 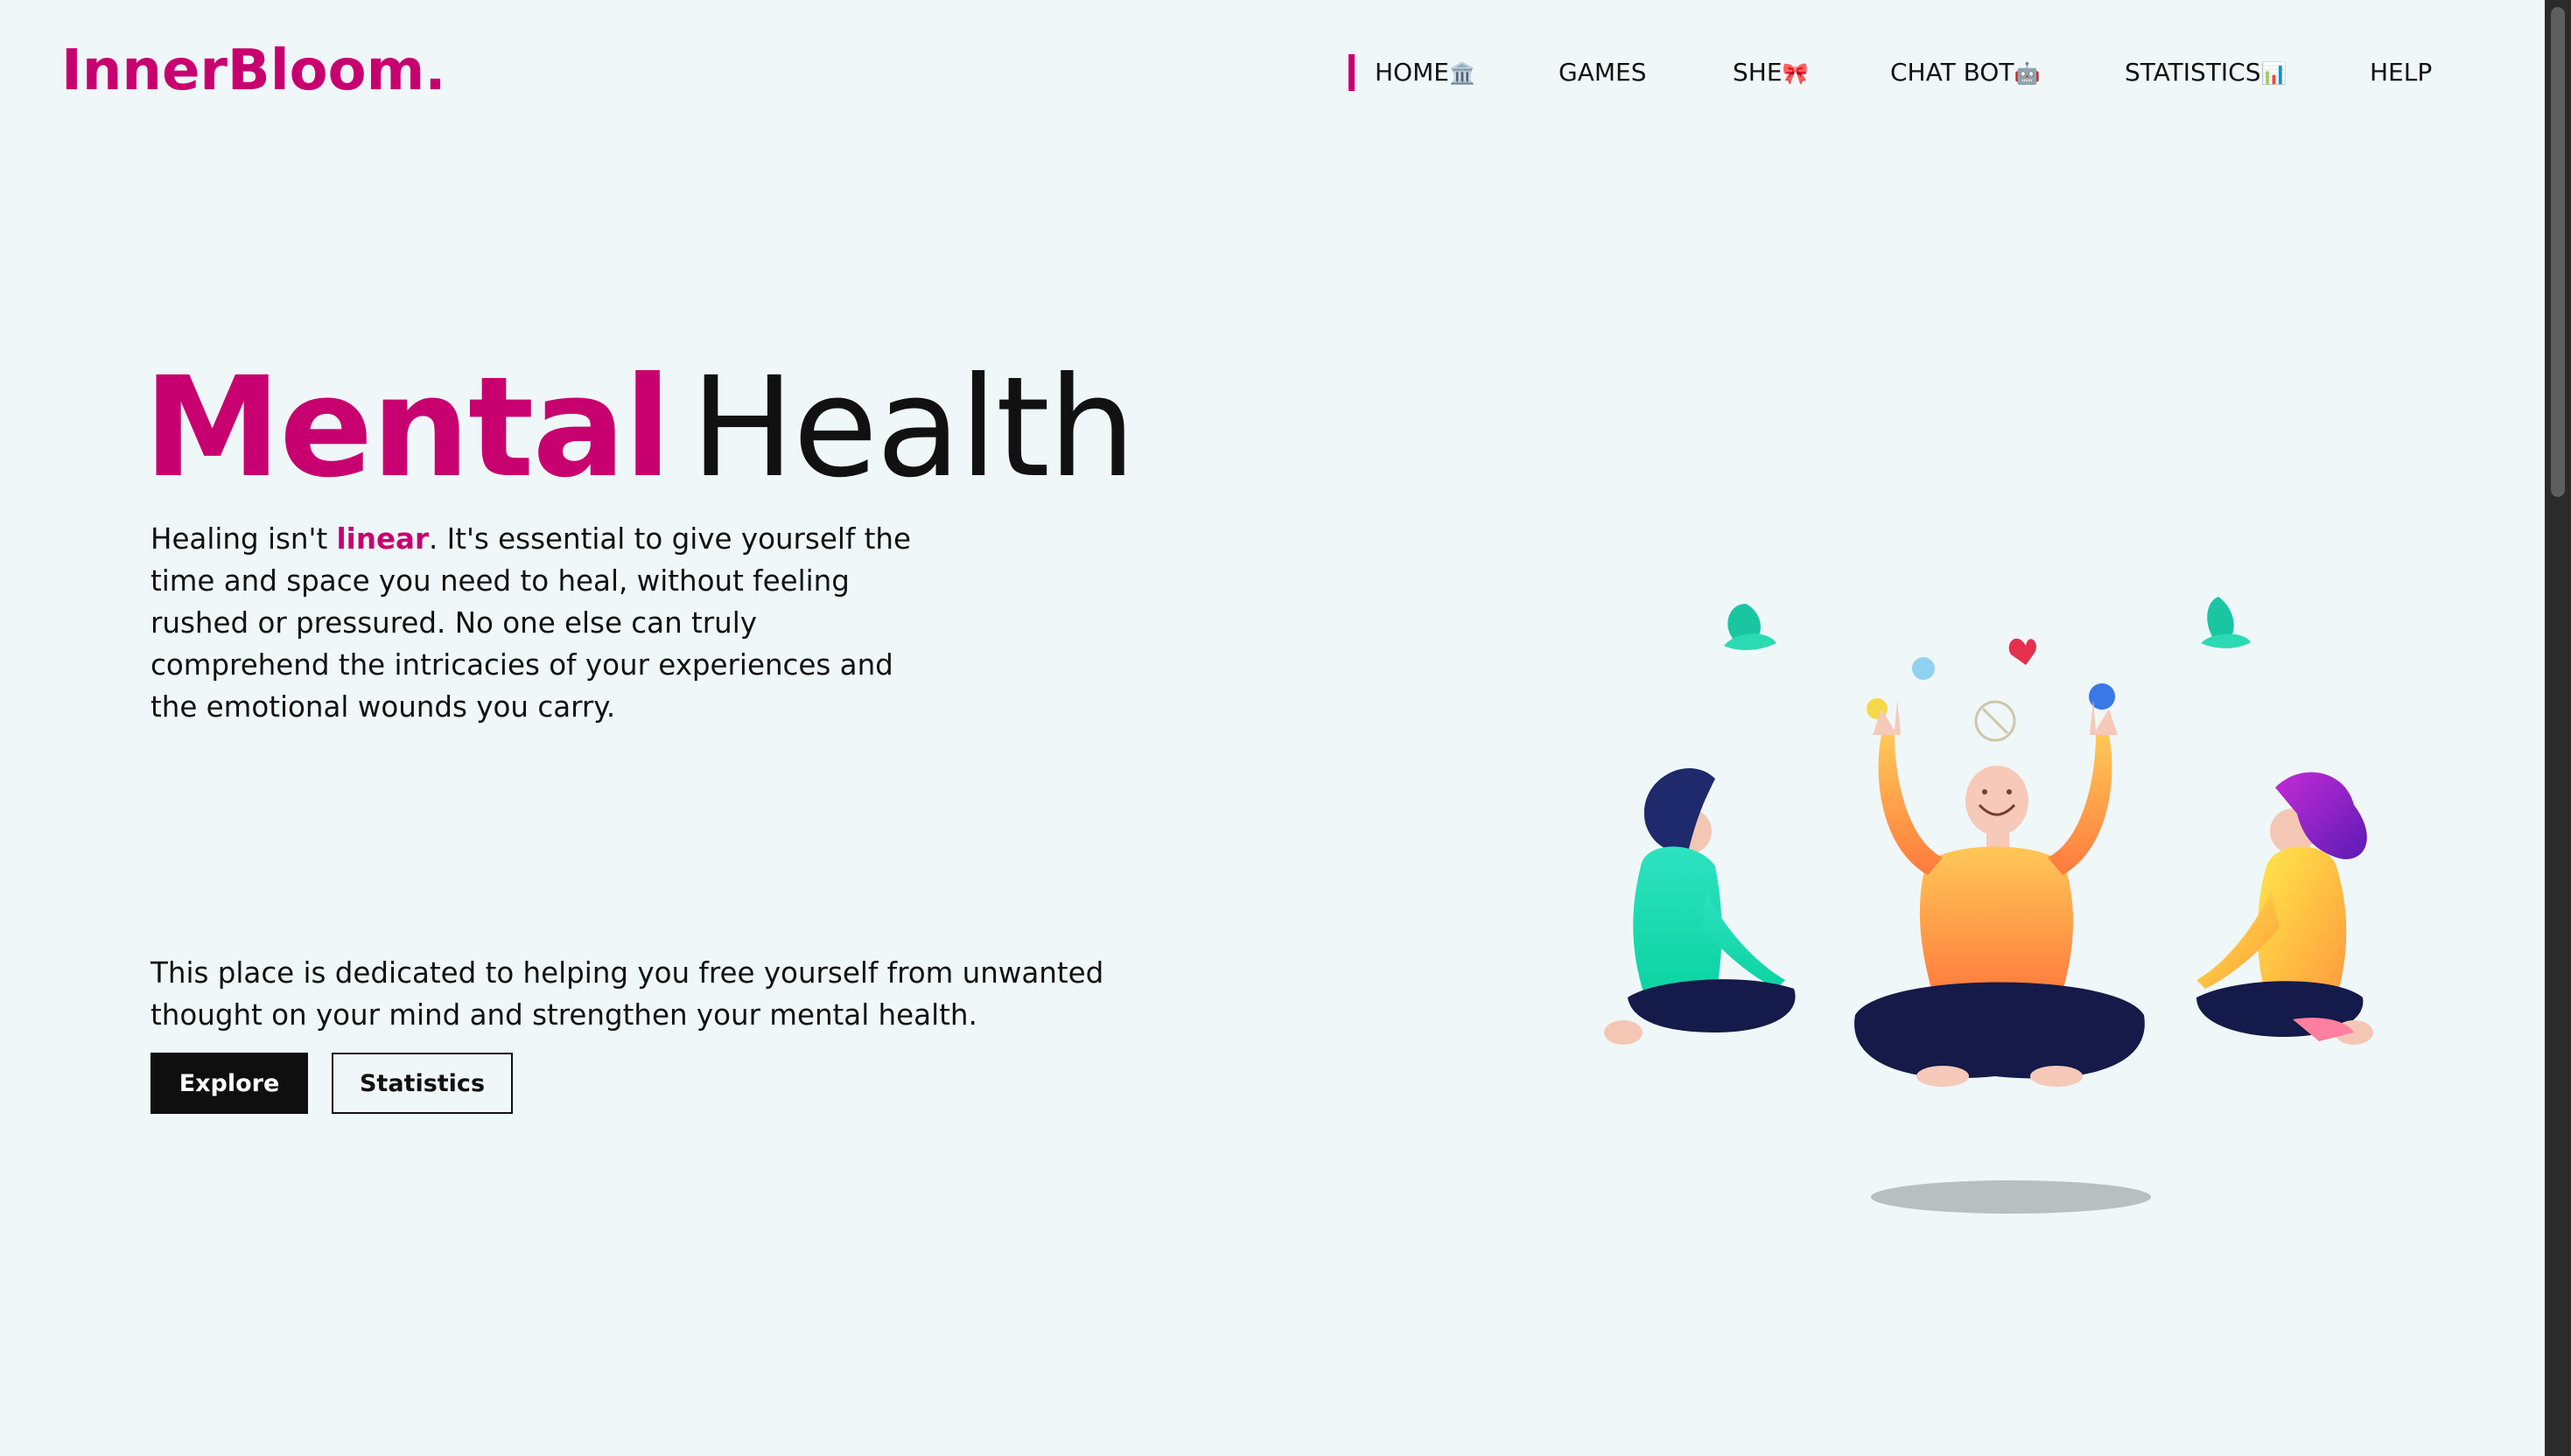 I want to click on nav-item-games: GAMES, so click(x=1602, y=72).